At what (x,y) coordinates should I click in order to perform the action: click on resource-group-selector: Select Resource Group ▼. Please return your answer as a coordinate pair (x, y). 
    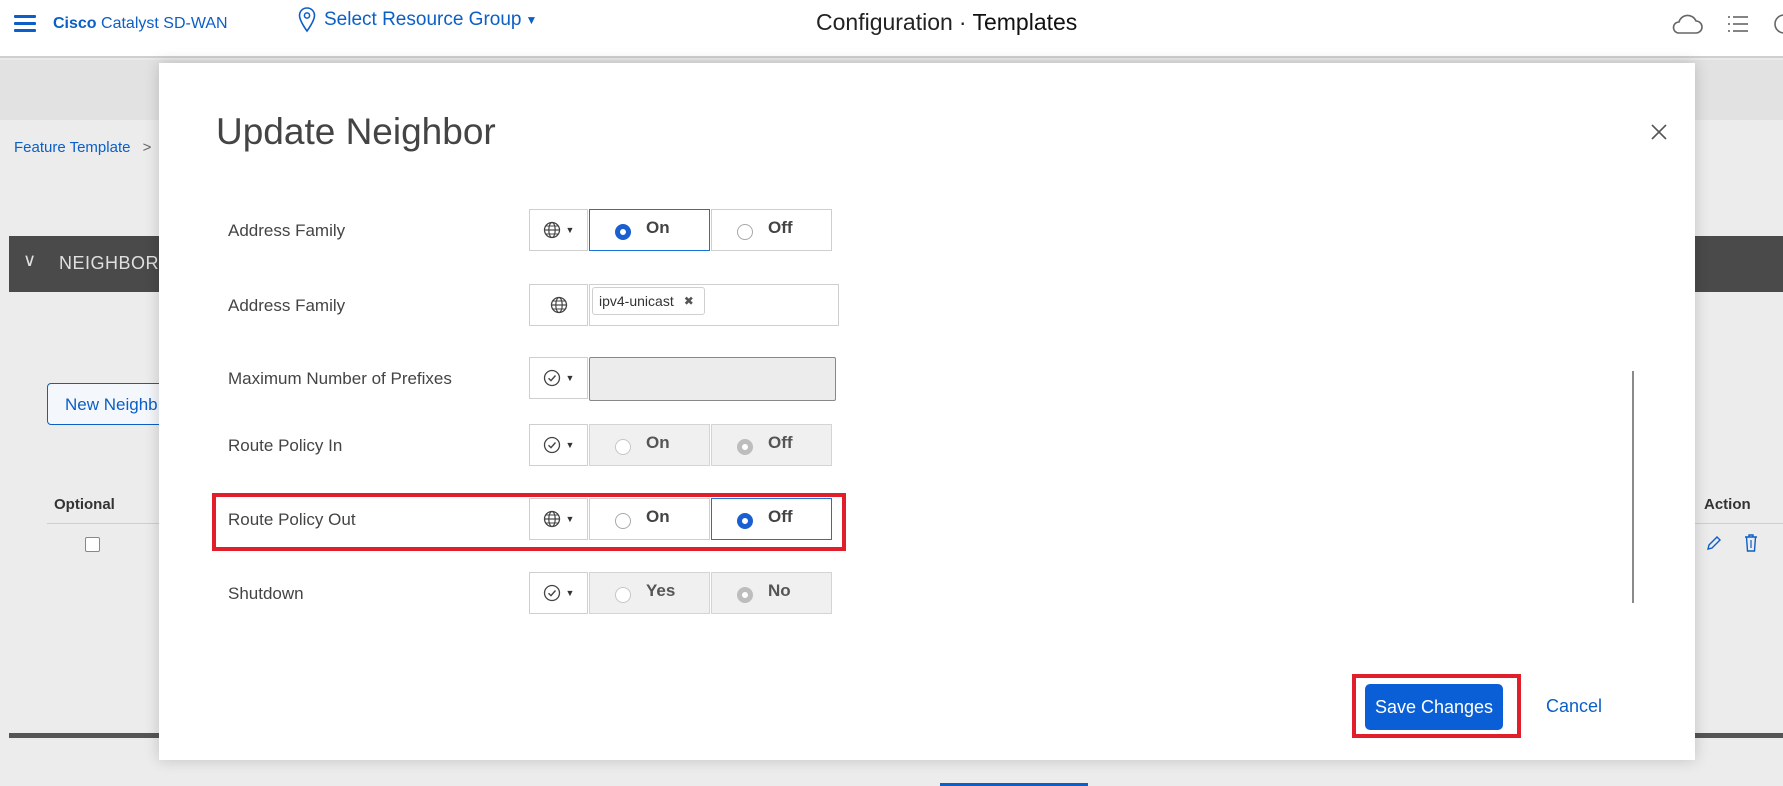
    Looking at the image, I should click on (417, 20).